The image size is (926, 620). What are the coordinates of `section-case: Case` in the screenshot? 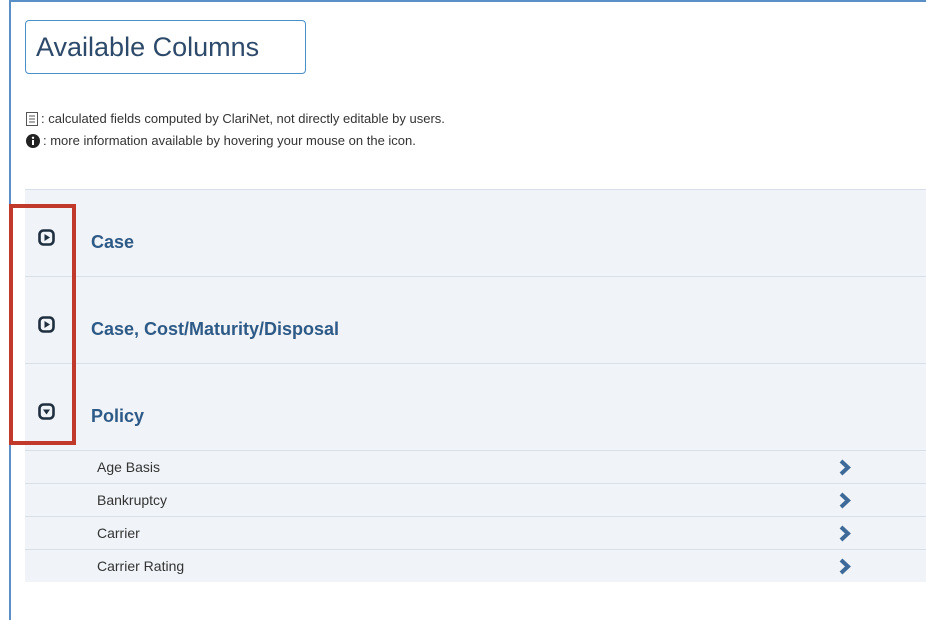 It's located at (475, 232).